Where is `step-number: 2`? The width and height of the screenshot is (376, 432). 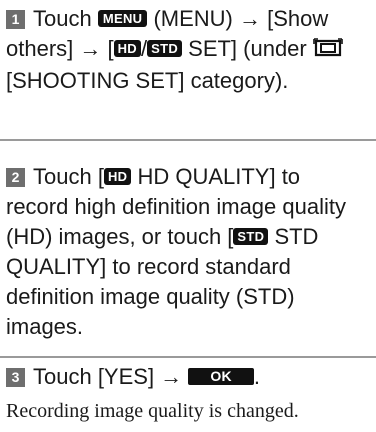
step-number: 2 is located at coordinates (15, 177).